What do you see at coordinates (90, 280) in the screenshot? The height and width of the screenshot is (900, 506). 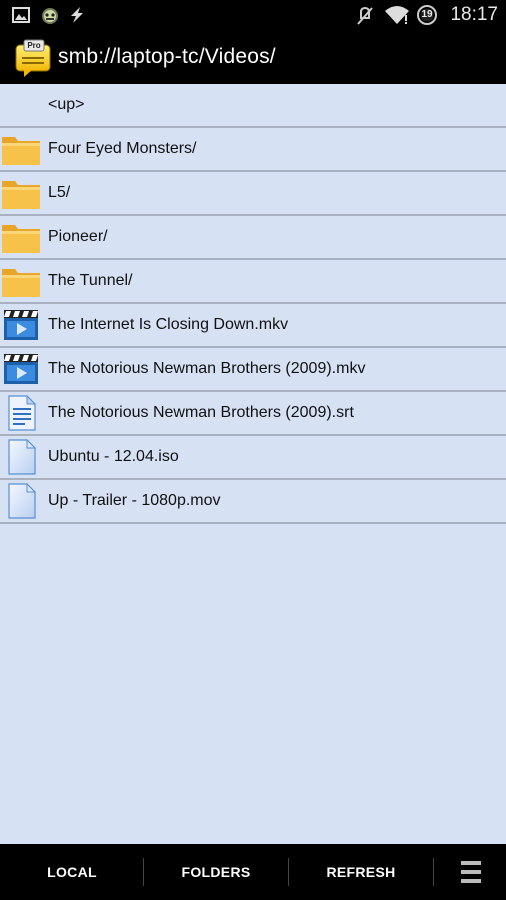 I see `list-item-label: The Tunnel/` at bounding box center [90, 280].